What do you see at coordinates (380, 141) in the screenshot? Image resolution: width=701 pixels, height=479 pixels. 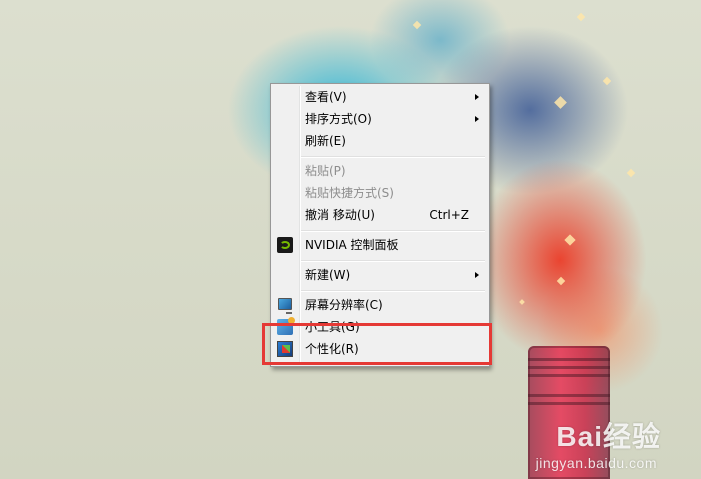 I see `menu-item-refresh: 刷新(E)` at bounding box center [380, 141].